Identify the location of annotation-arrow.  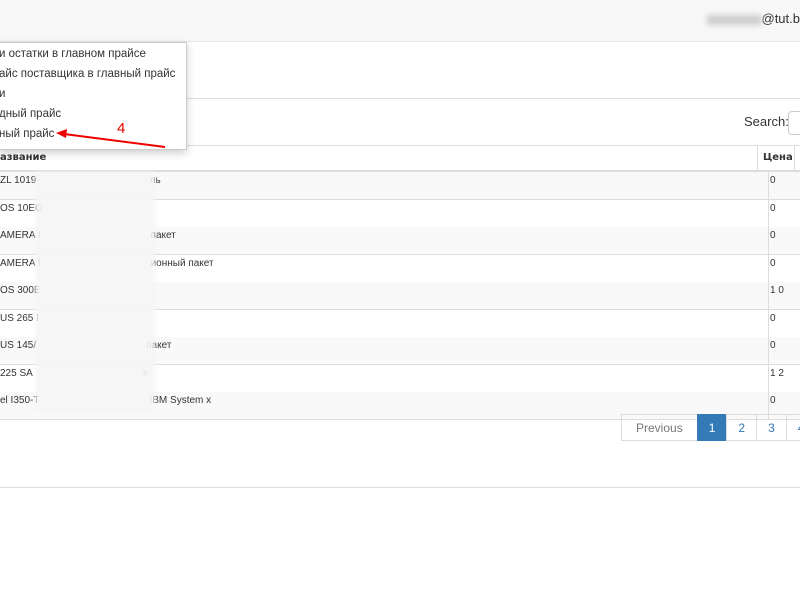
(111, 138).